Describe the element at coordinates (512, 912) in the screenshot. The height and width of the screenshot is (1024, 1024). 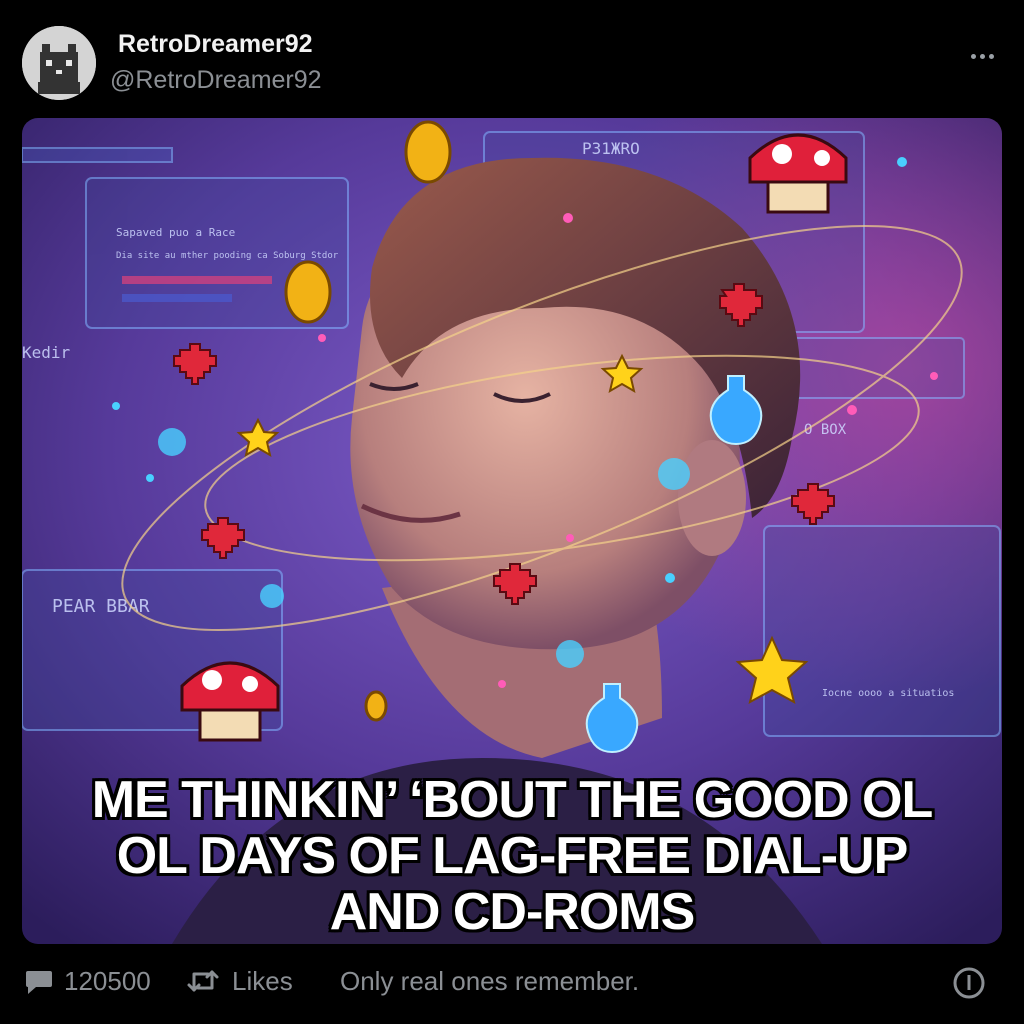
I see `caption-line-3: AND CD-ROMS` at that location.